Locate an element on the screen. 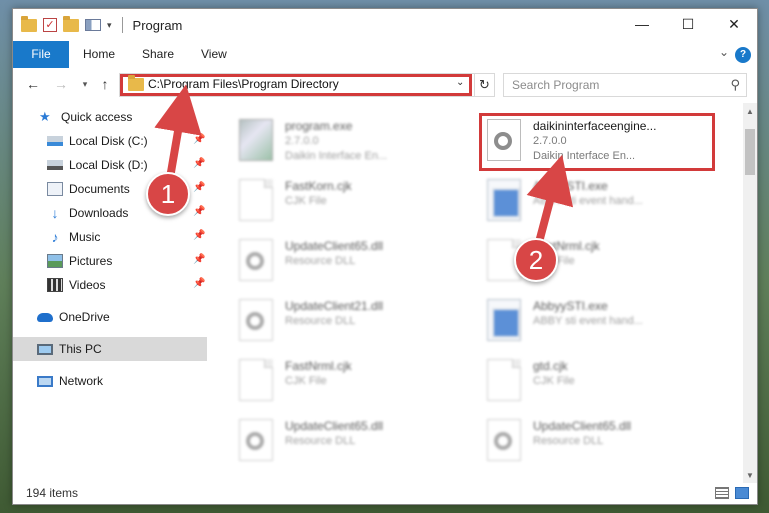 The height and width of the screenshot is (513, 769). address-dropdown-chevron-icon: ⌄ is located at coordinates (460, 82).